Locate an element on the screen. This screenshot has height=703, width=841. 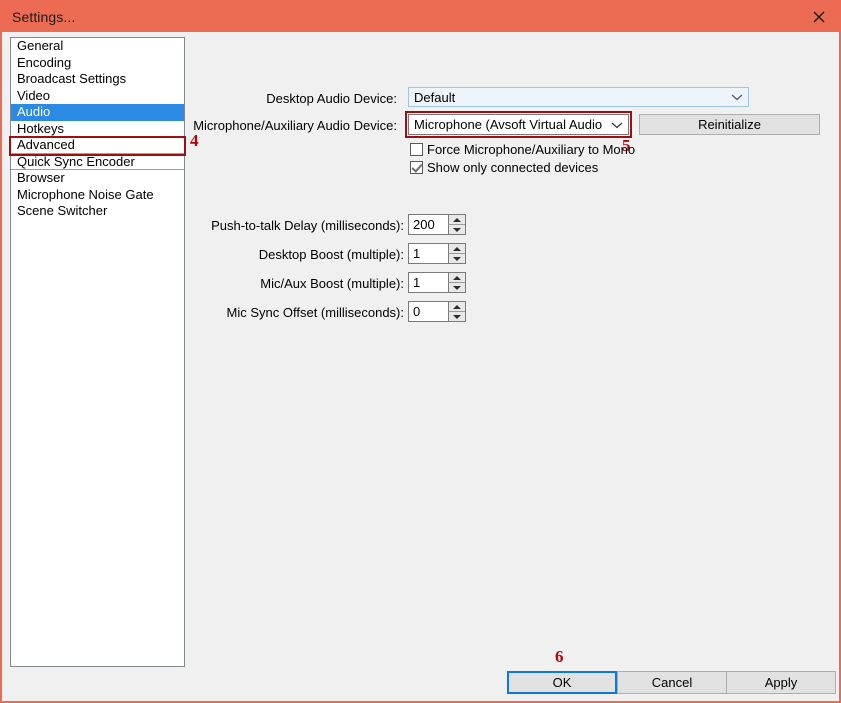
cancel-button-label: Cancel is located at coordinates (672, 682).